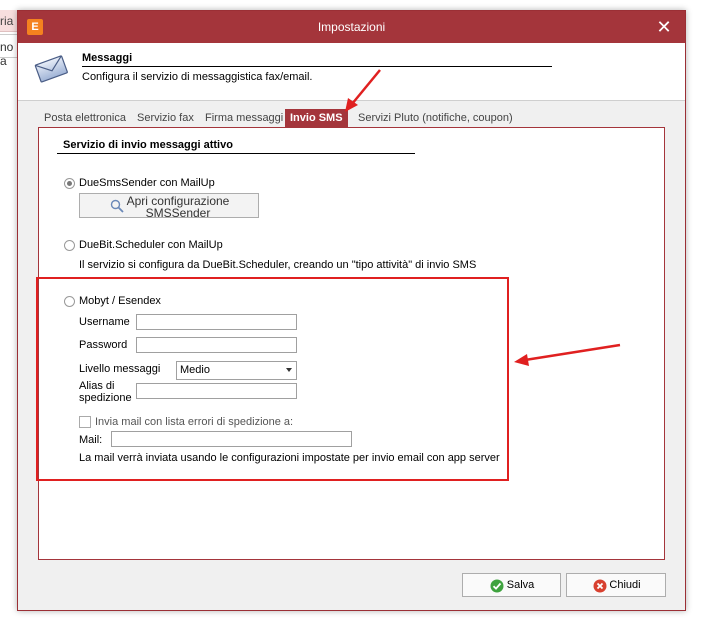 This screenshot has height=624, width=710. I want to click on tab-servizio-fax: Servizio fax, so click(165, 118).